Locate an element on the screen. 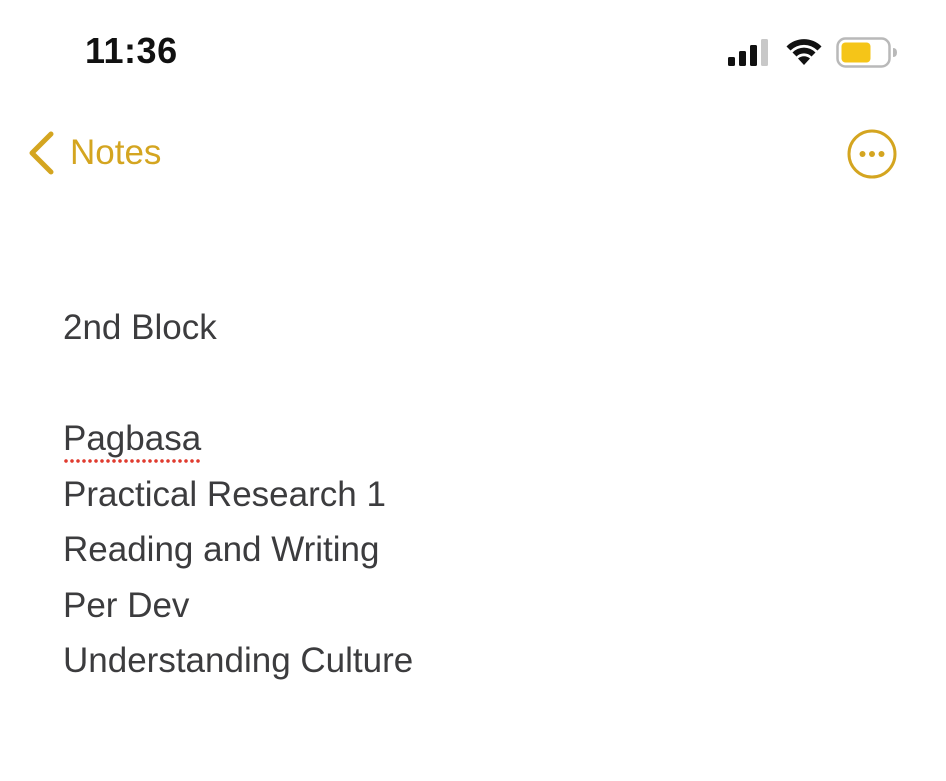 Image resolution: width=946 pixels, height=781 pixels. note-line: Pagbasa is located at coordinates (483, 439).